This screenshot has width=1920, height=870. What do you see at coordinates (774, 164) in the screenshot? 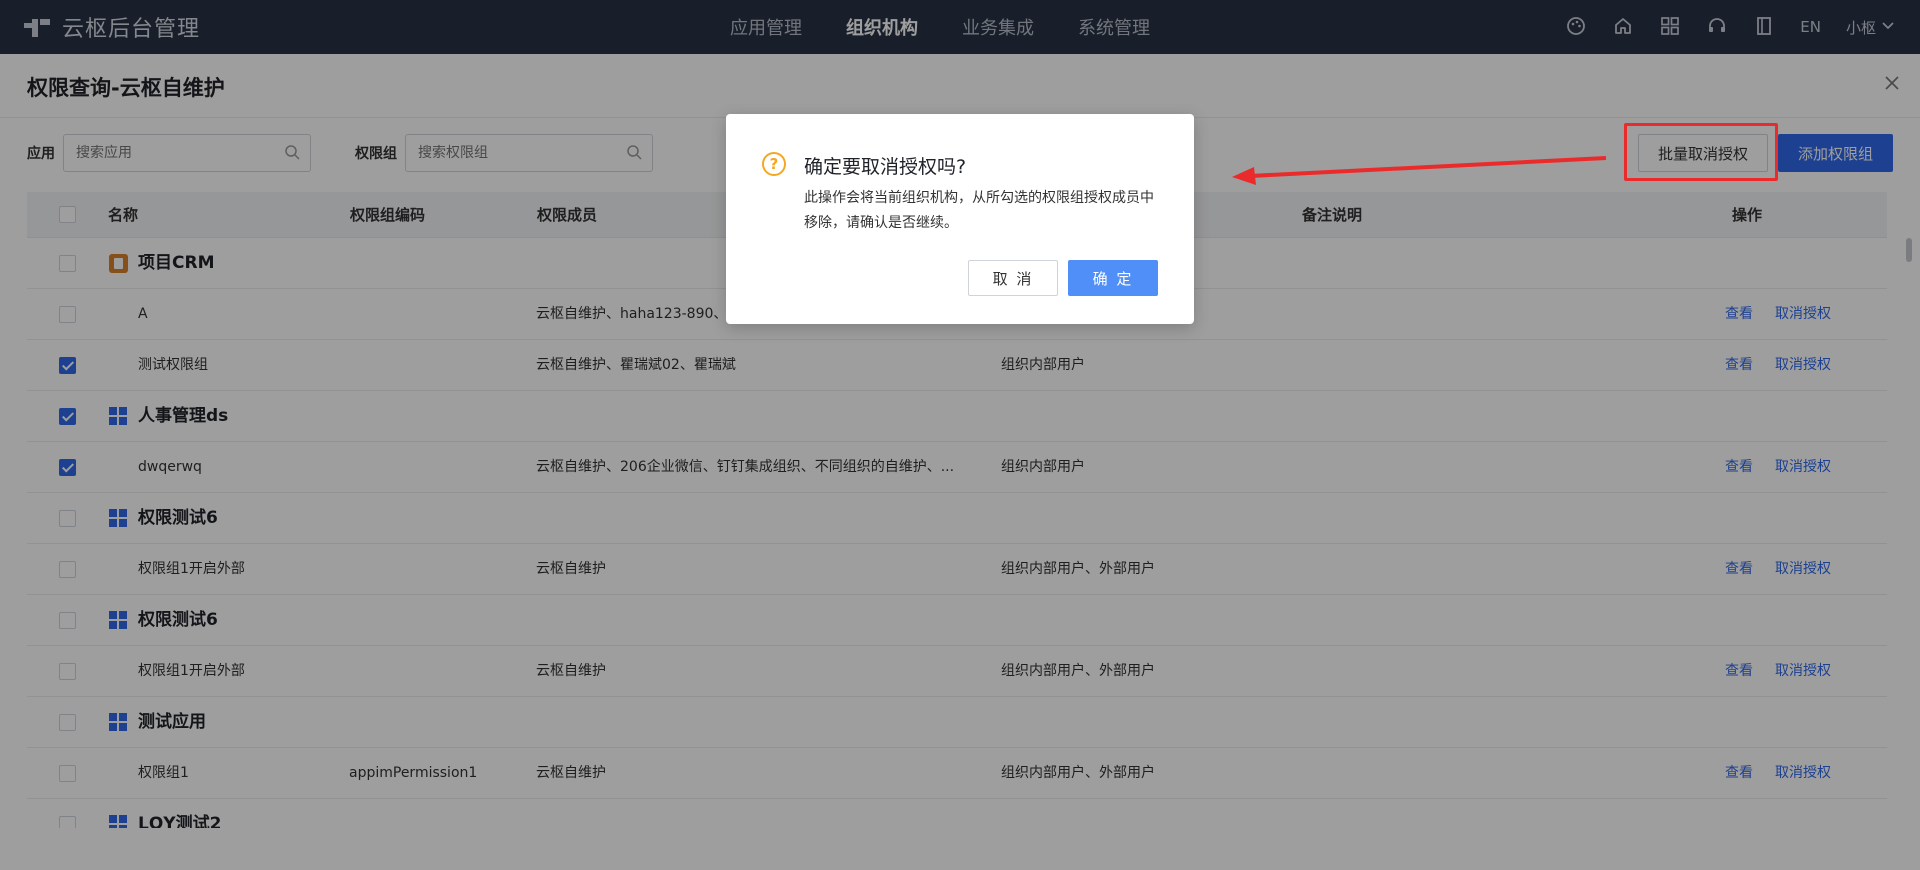
I see `question-icon: ?` at bounding box center [774, 164].